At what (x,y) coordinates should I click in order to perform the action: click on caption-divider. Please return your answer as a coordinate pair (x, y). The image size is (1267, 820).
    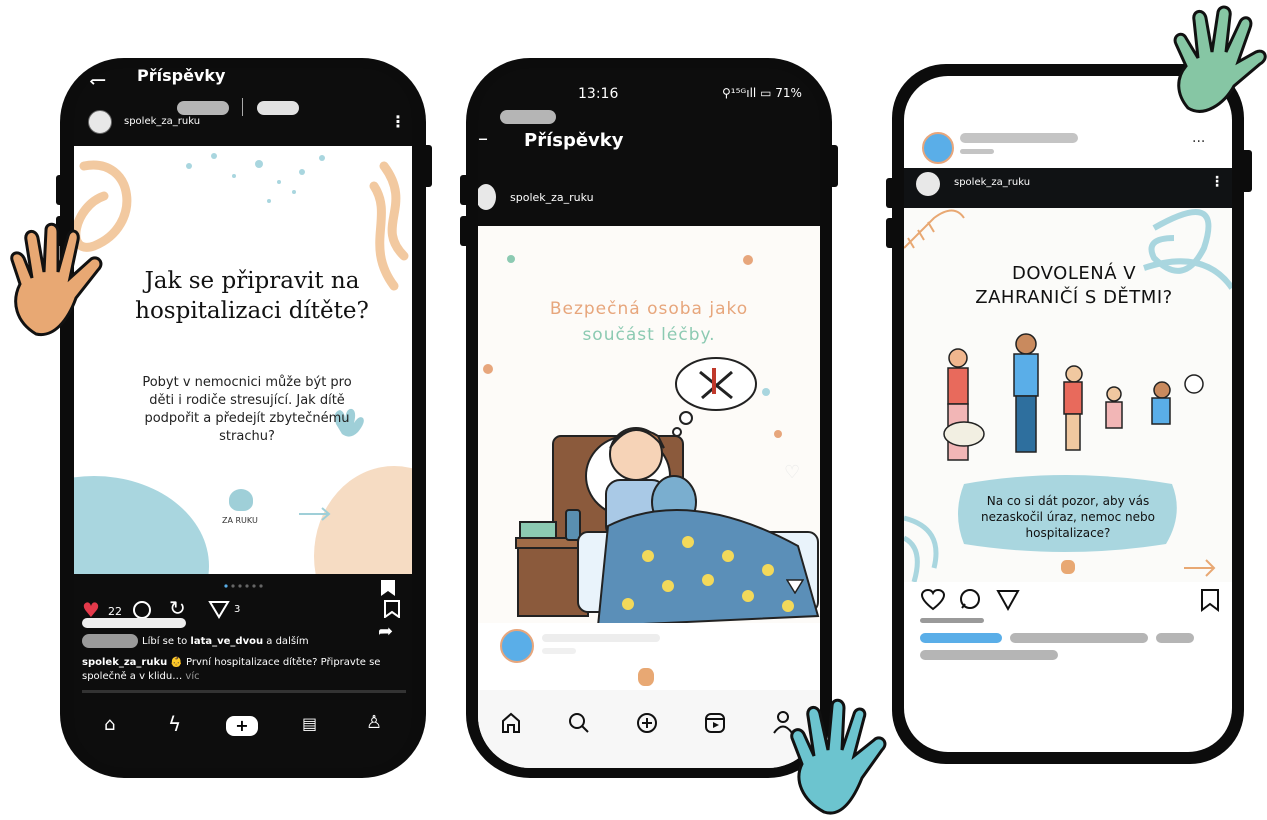
    Looking at the image, I should click on (244, 691).